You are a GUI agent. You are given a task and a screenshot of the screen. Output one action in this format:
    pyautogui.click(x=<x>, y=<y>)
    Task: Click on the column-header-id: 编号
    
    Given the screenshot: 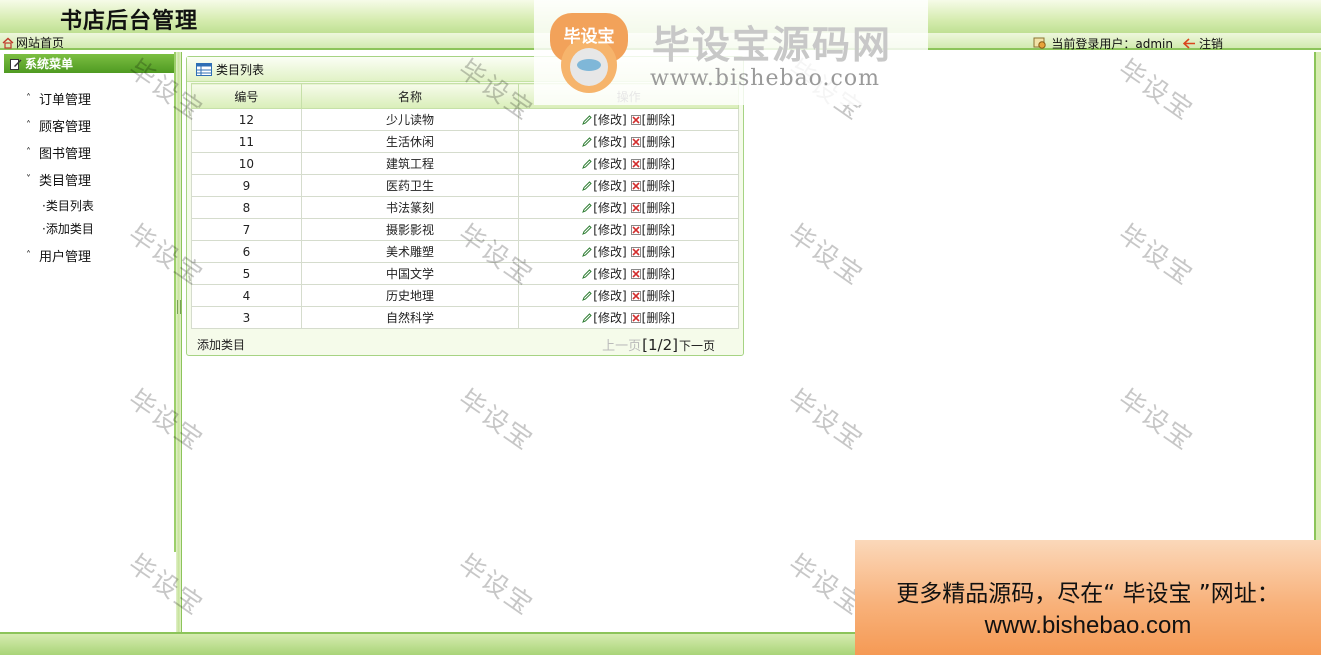 What is the action you would take?
    pyautogui.click(x=246, y=96)
    